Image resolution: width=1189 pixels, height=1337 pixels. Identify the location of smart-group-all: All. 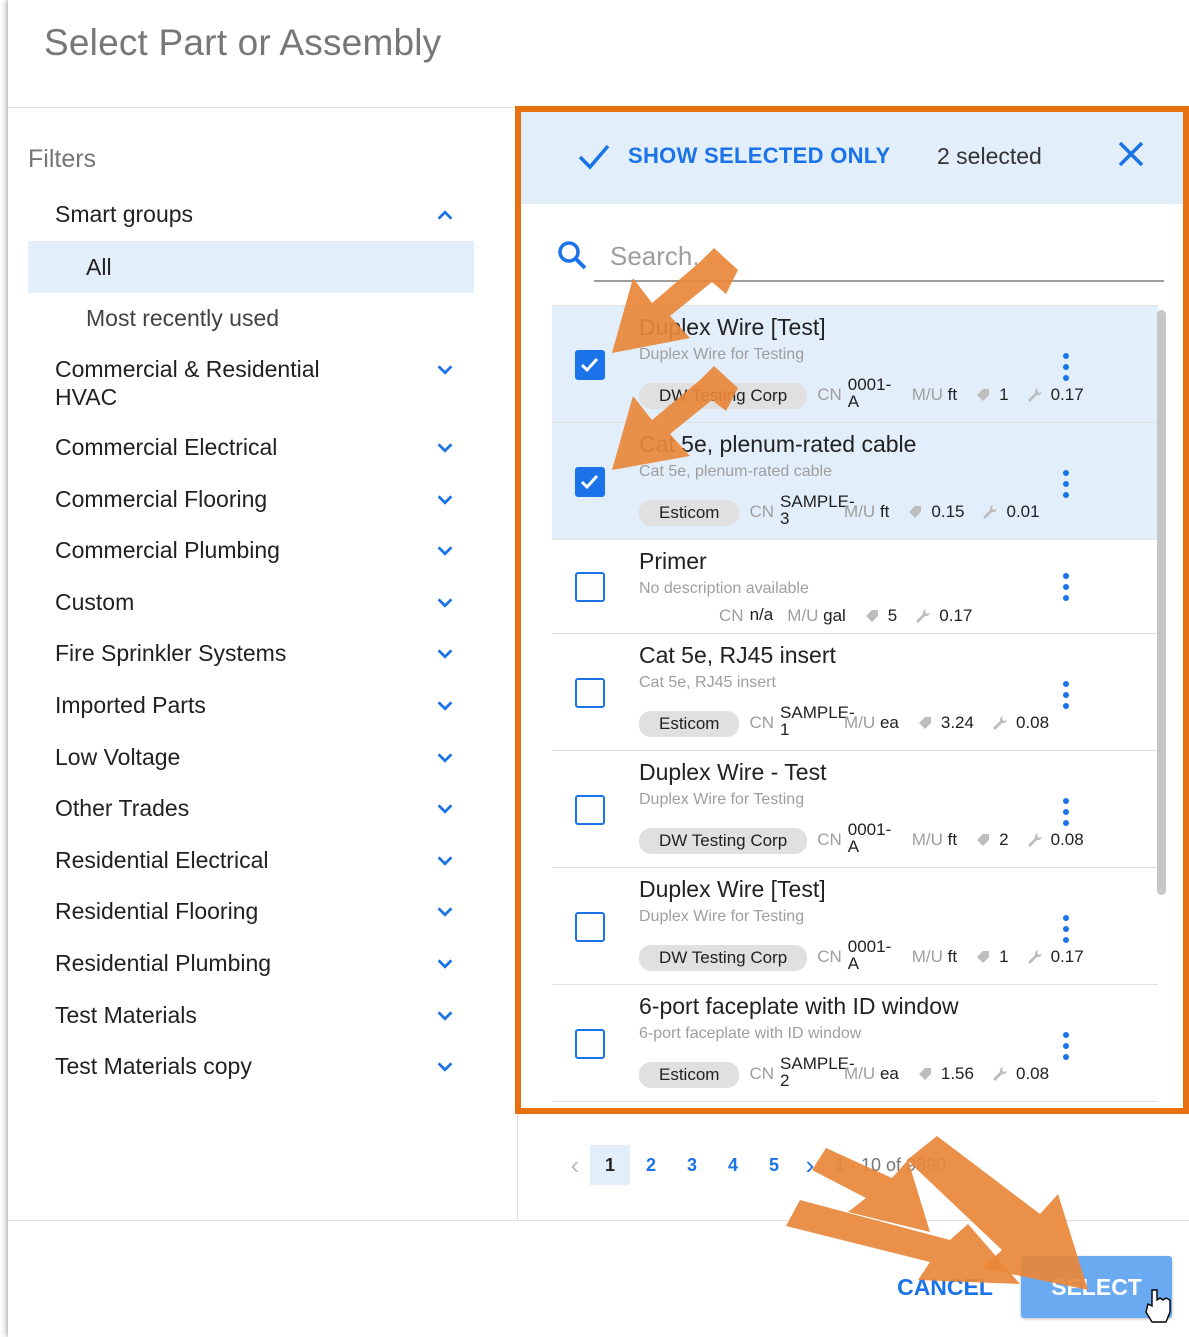
(251, 267).